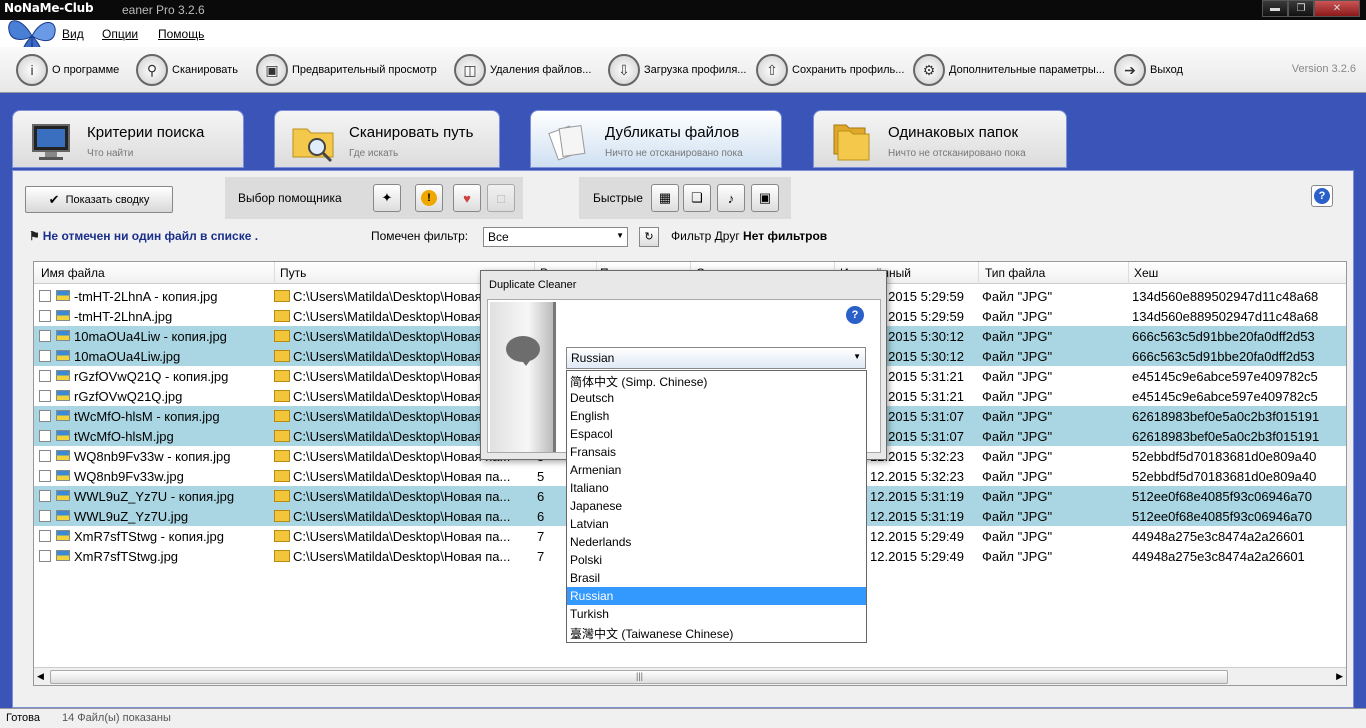  Describe the element at coordinates (1339, 676) in the screenshot. I see `scroll-right-icon: ▶` at that location.